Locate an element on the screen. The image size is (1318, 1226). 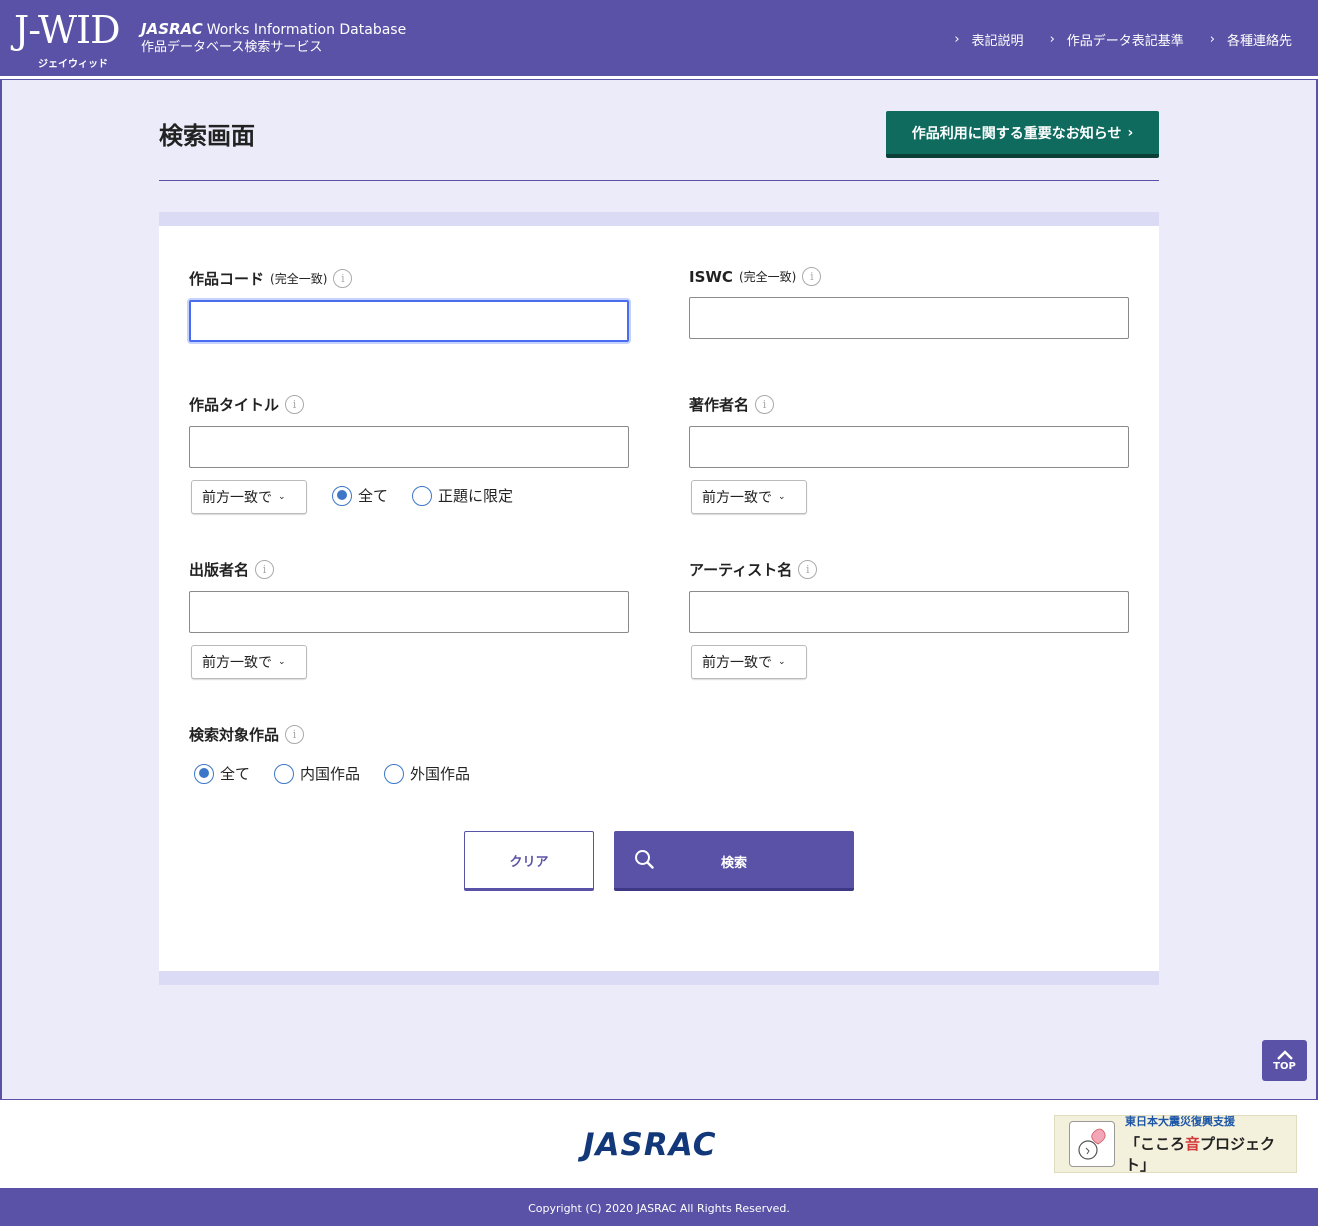
banner-line2: 「こころ音プロジェクト」 is located at coordinates (1210, 1154).